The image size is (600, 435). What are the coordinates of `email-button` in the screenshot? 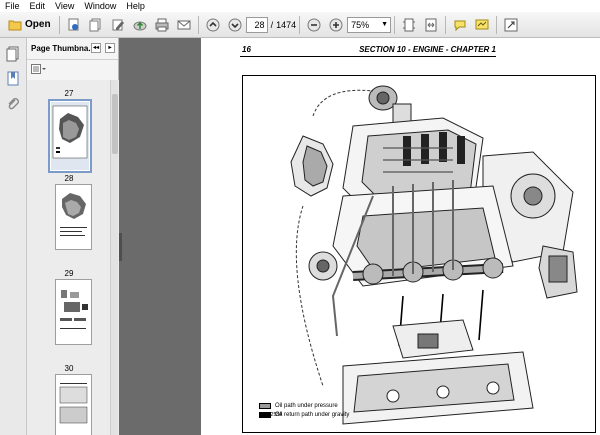 It's located at (184, 25).